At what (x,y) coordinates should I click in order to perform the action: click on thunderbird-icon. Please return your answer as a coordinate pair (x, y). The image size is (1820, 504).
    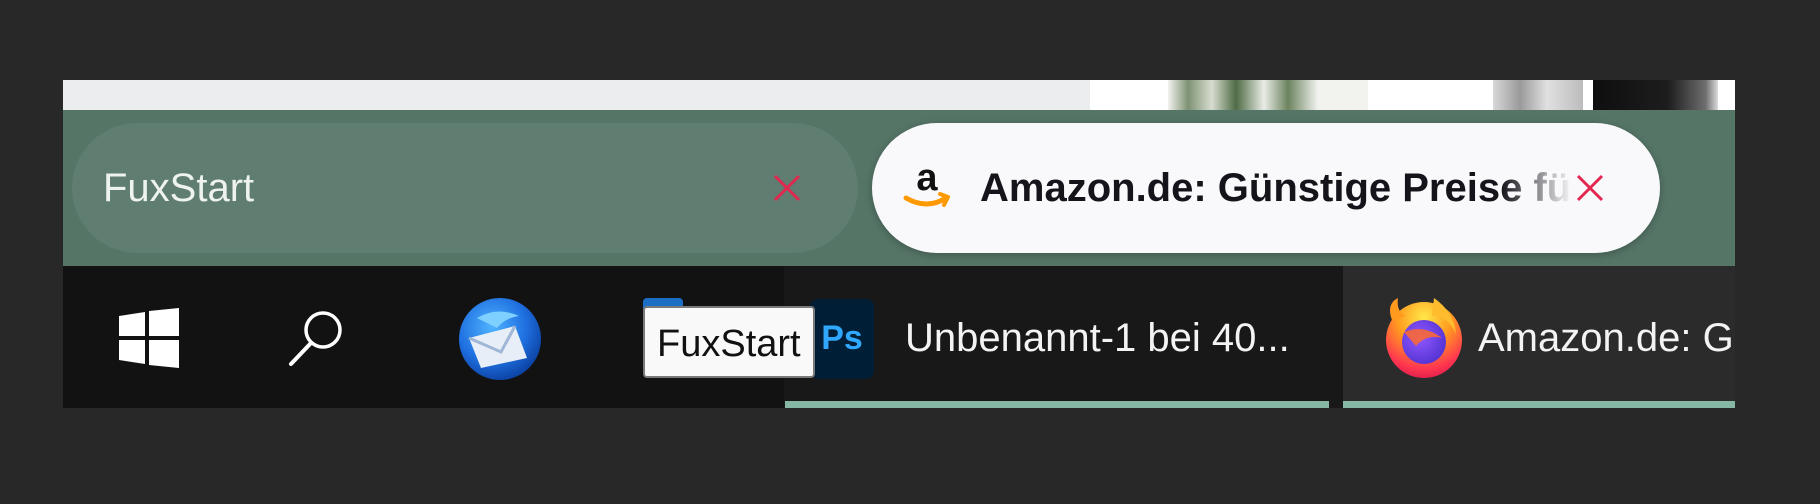
    Looking at the image, I should click on (500, 339).